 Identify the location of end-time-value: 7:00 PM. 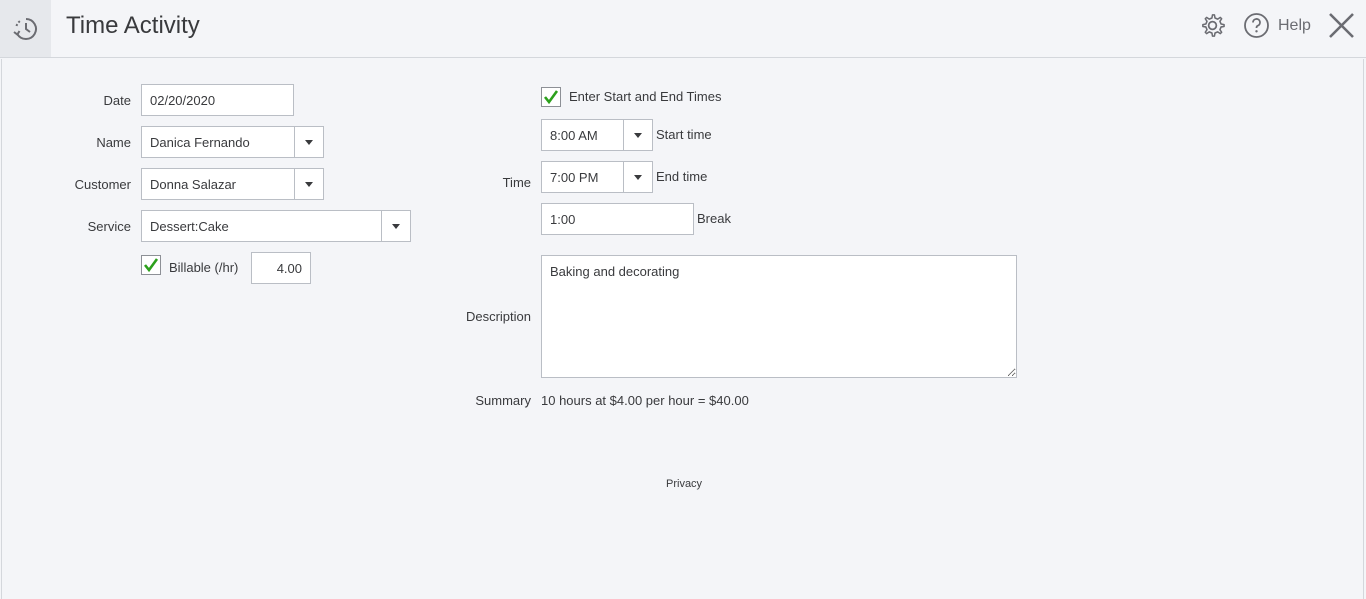
(574, 177).